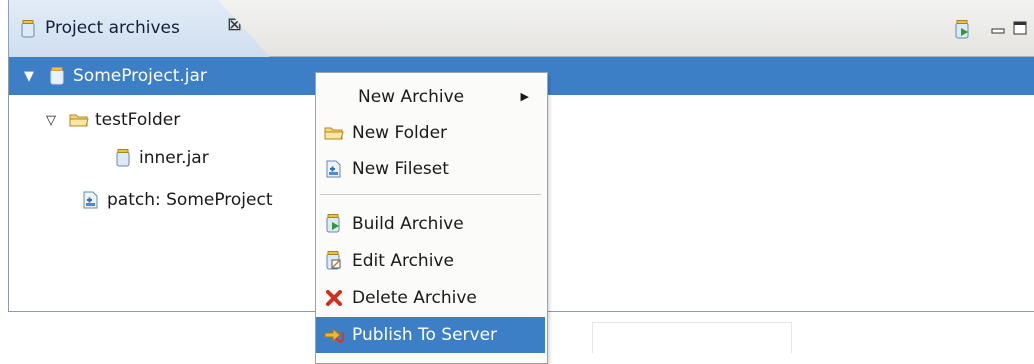 The height and width of the screenshot is (364, 1034). What do you see at coordinates (408, 224) in the screenshot?
I see `menu-item-label: Build Archive` at bounding box center [408, 224].